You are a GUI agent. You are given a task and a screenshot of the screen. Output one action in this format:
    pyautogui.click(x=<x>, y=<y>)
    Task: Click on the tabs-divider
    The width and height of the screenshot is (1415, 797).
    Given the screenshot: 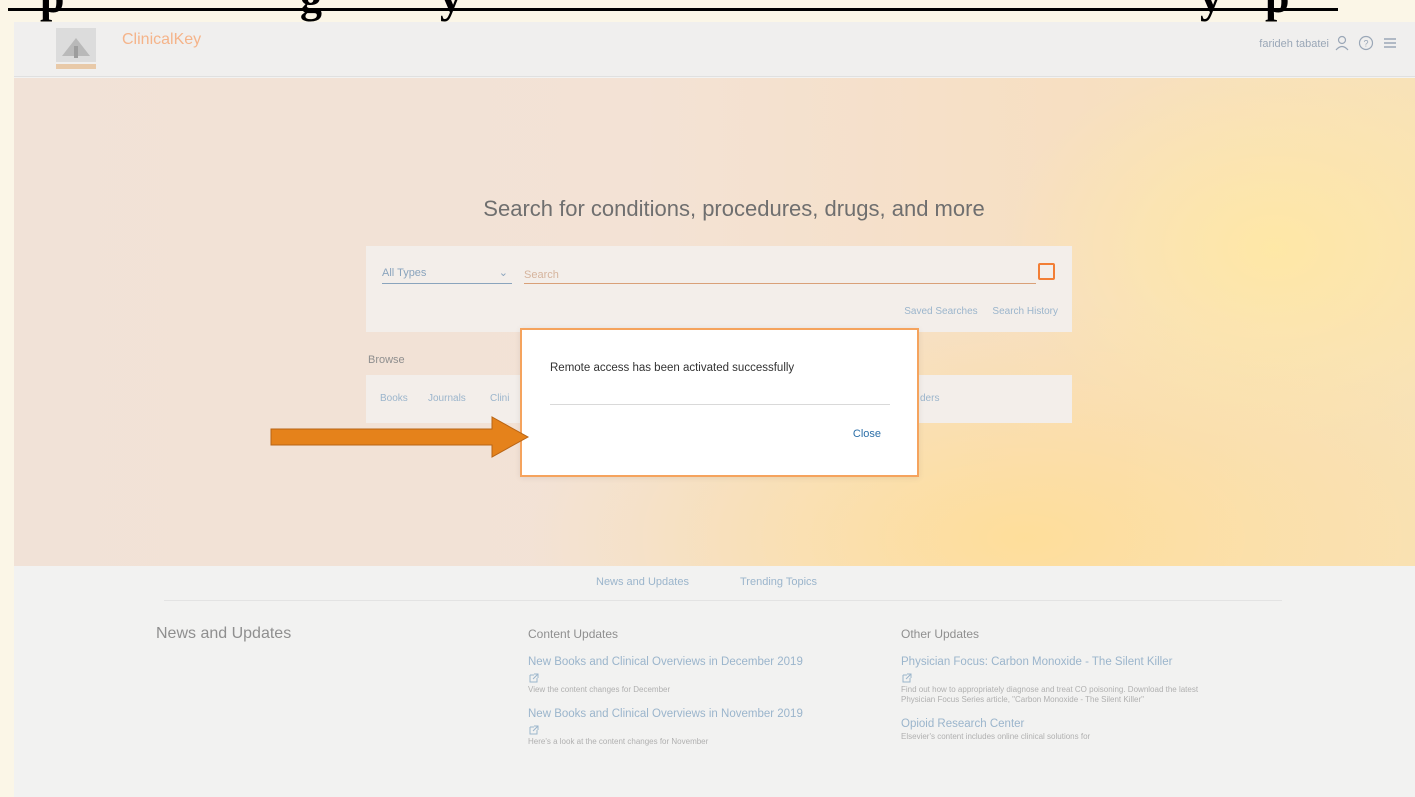 What is the action you would take?
    pyautogui.click(x=723, y=600)
    